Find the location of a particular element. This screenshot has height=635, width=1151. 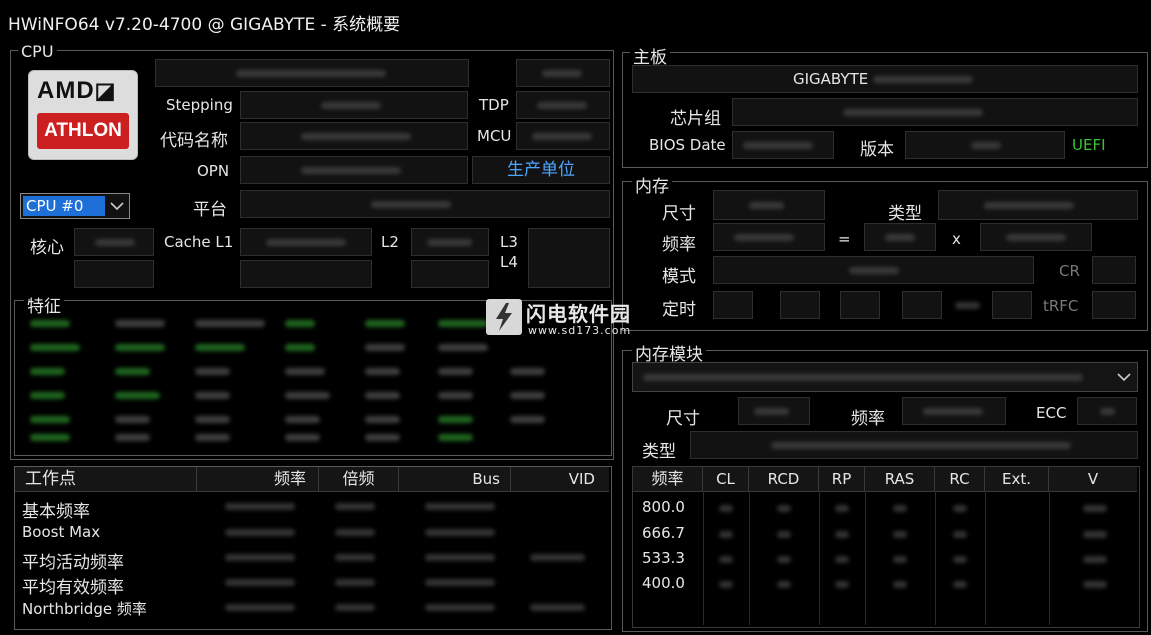

bios-date-label: BIOS Date is located at coordinates (687, 145).